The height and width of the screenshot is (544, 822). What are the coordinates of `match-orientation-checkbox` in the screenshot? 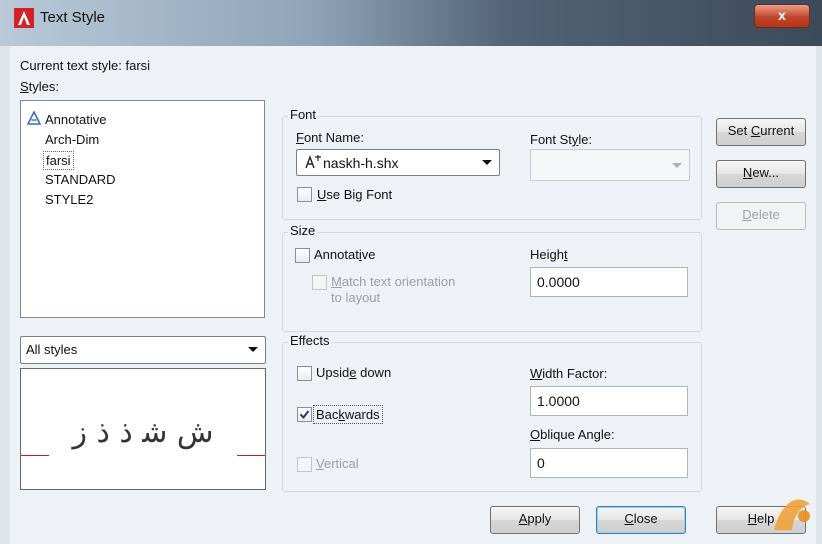 It's located at (319, 282).